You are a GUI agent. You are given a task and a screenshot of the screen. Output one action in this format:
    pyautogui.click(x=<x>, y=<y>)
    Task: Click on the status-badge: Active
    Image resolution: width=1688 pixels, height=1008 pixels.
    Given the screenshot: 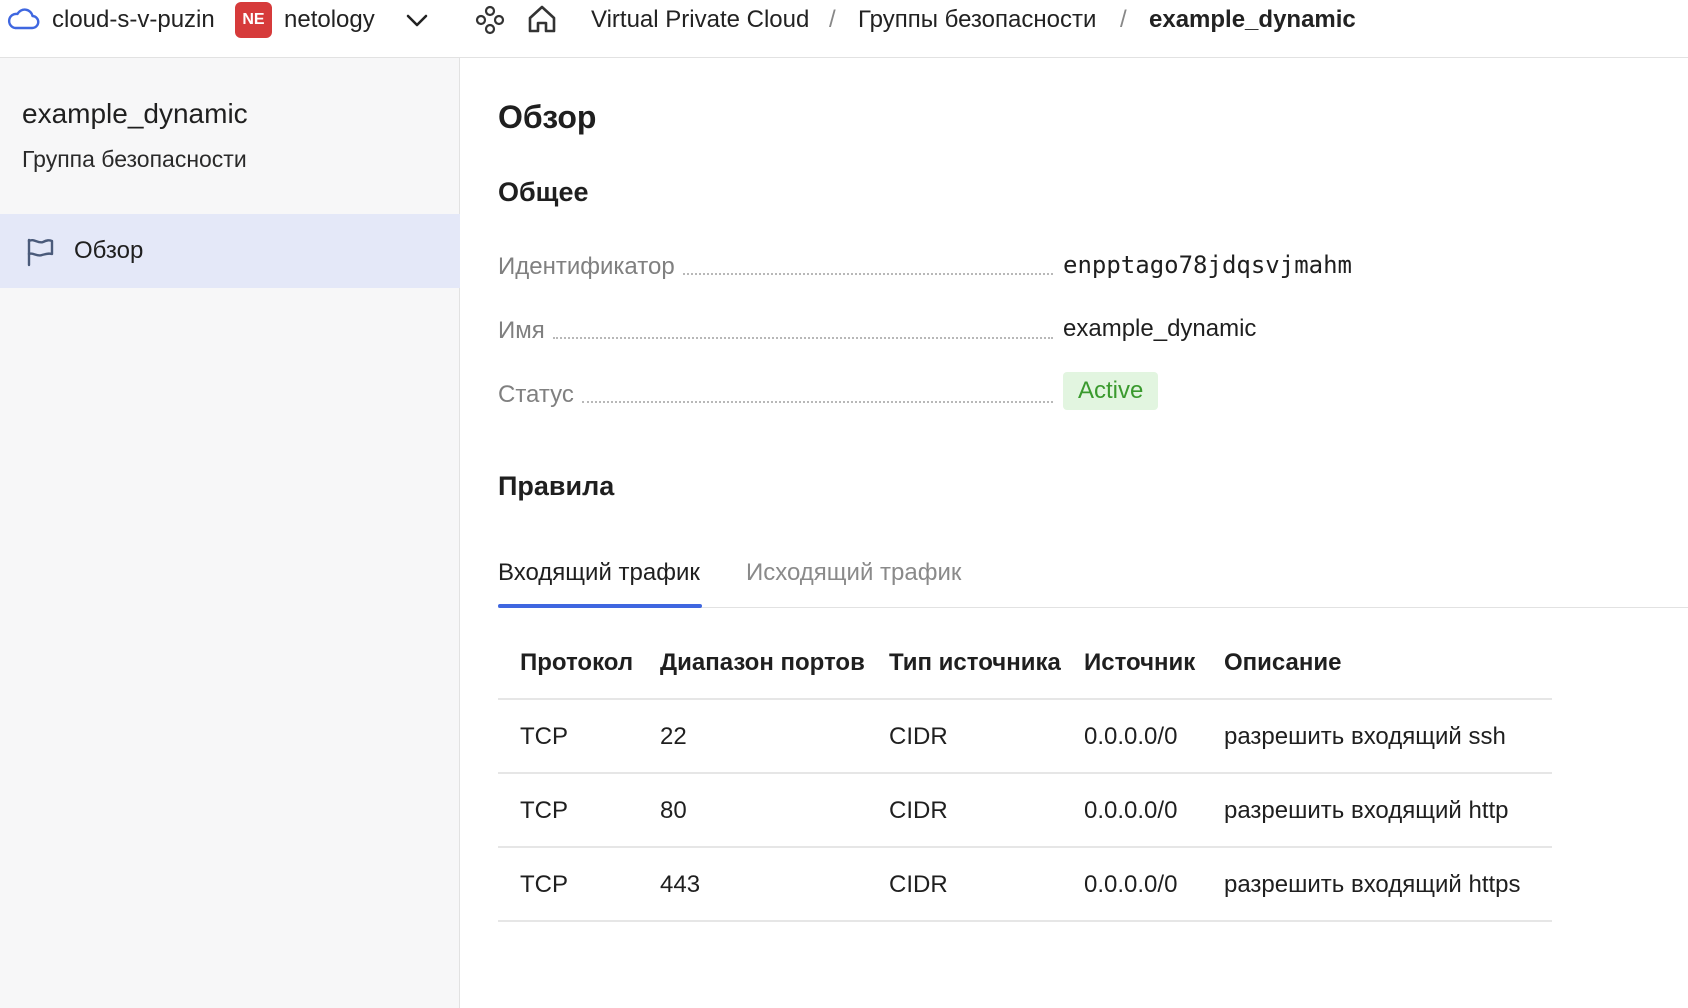 What is the action you would take?
    pyautogui.click(x=1111, y=391)
    